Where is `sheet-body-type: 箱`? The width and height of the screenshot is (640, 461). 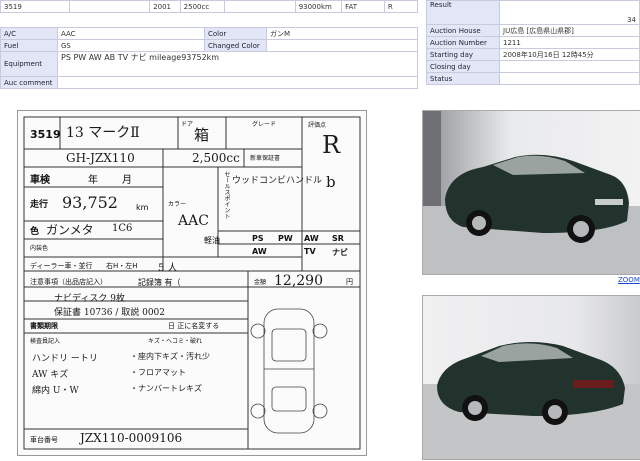
sheet-body-type: 箱 is located at coordinates (202, 135).